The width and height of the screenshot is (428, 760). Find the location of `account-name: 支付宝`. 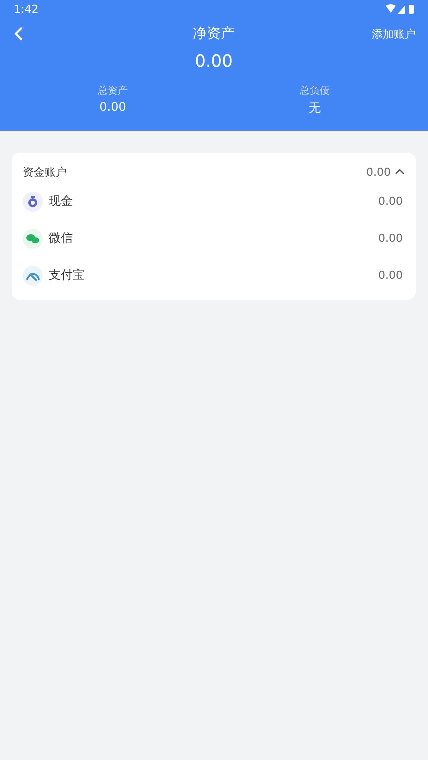

account-name: 支付宝 is located at coordinates (67, 275).